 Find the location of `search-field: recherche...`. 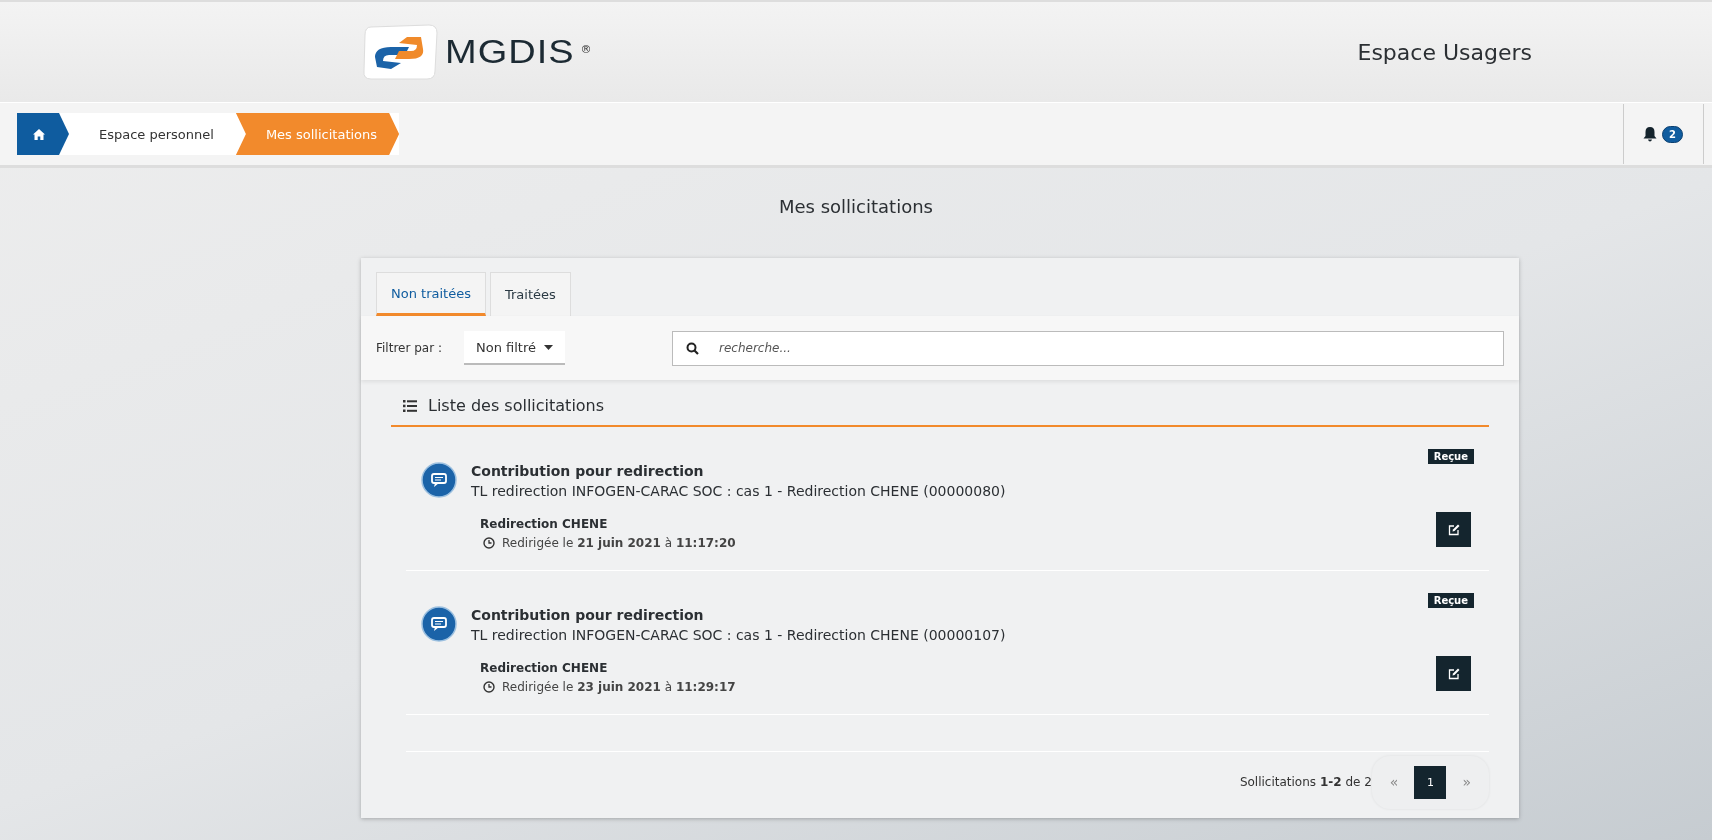

search-field: recherche... is located at coordinates (1088, 348).